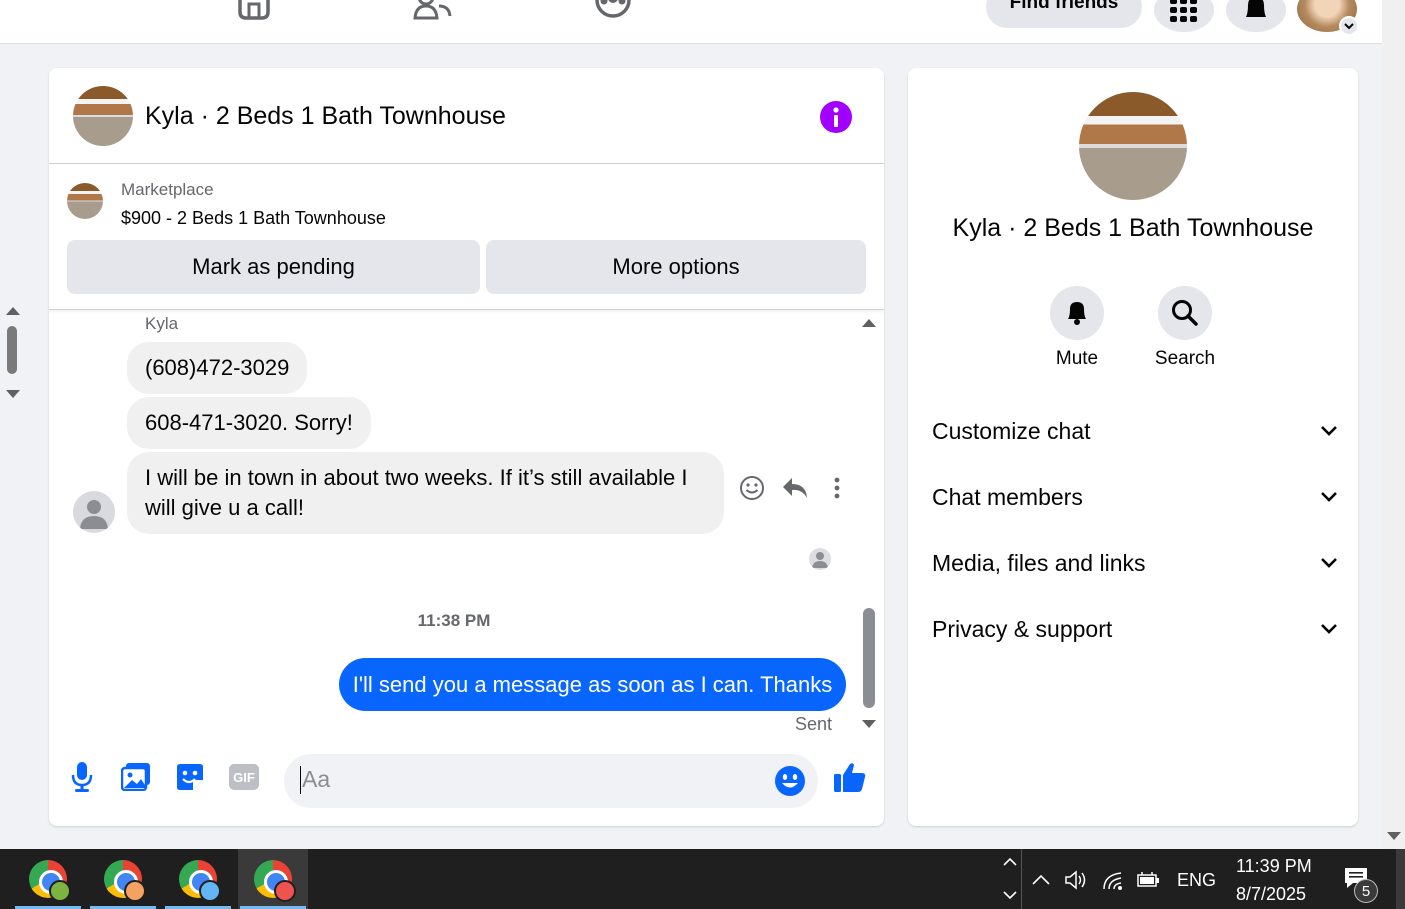 The height and width of the screenshot is (909, 1405). What do you see at coordinates (1135, 497) in the screenshot?
I see `section-chat-members: Chat members` at bounding box center [1135, 497].